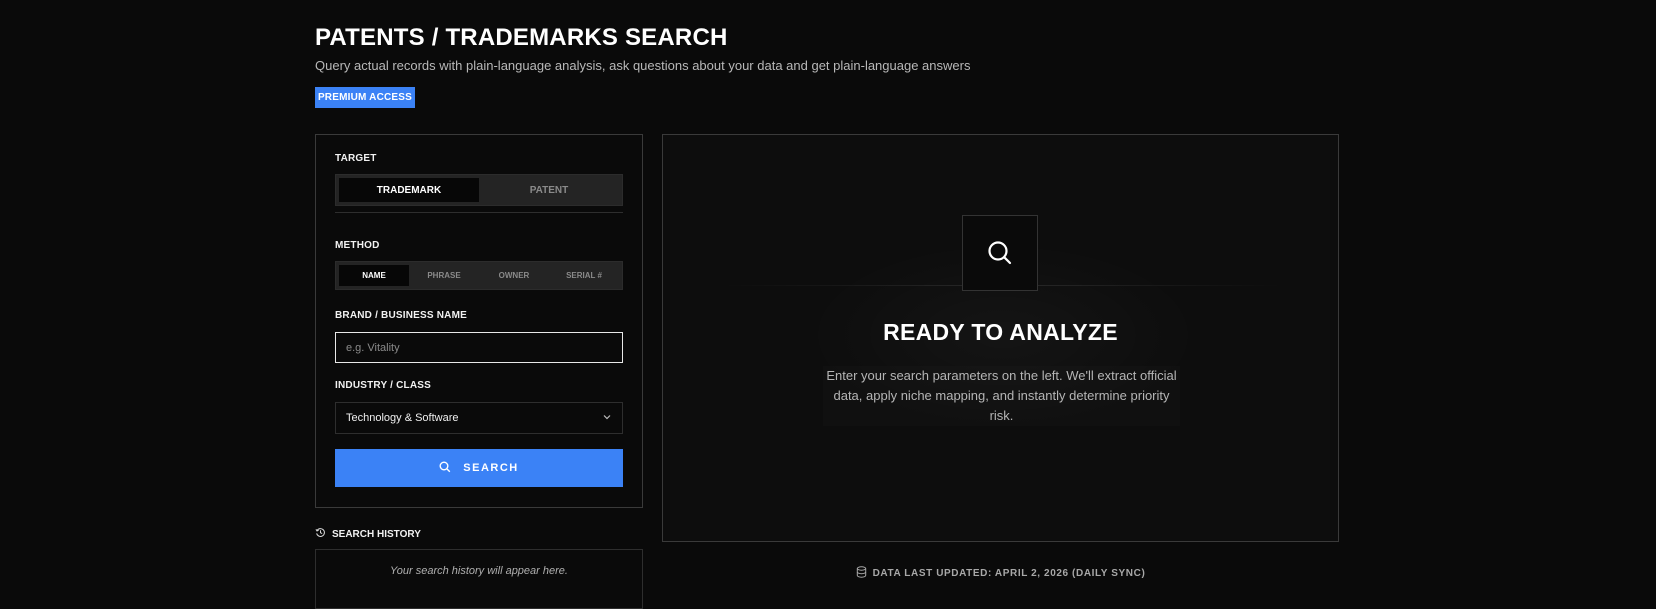  I want to click on ready-title: READY TO ANALYZE, so click(1000, 332).